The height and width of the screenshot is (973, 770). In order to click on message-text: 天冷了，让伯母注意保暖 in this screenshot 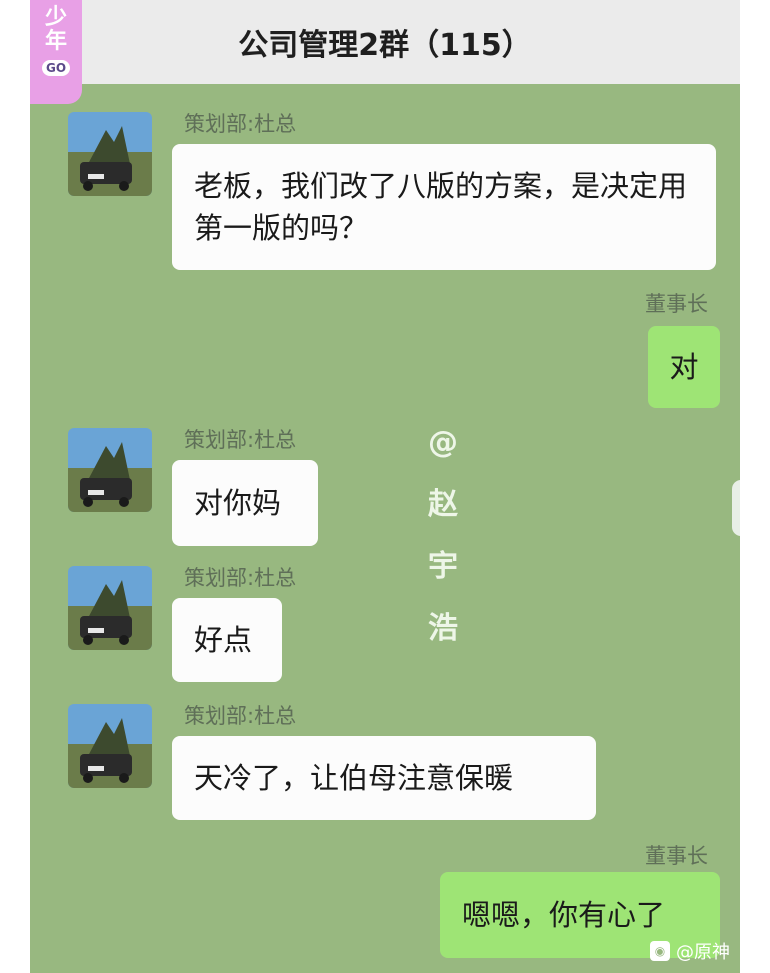, I will do `click(354, 778)`.